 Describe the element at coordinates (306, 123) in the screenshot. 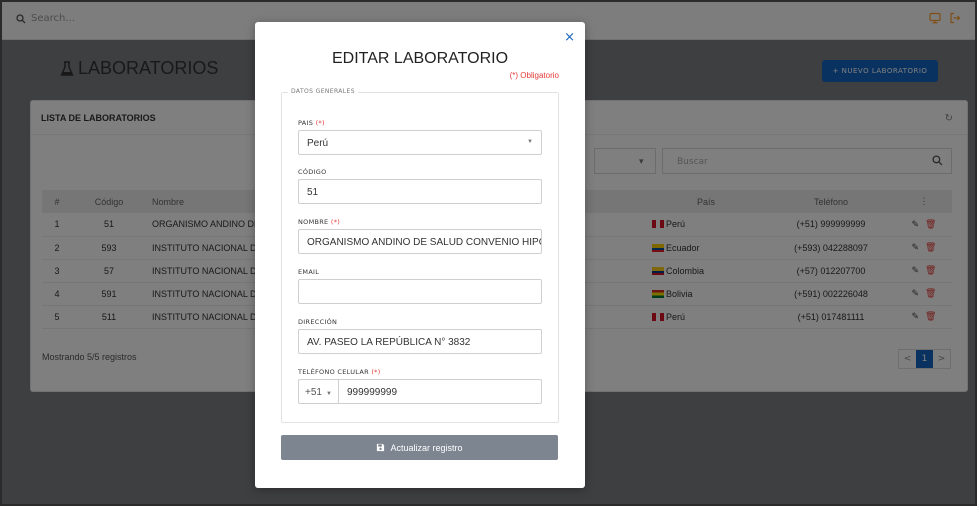

I see `country-label-text: PAIS` at that location.